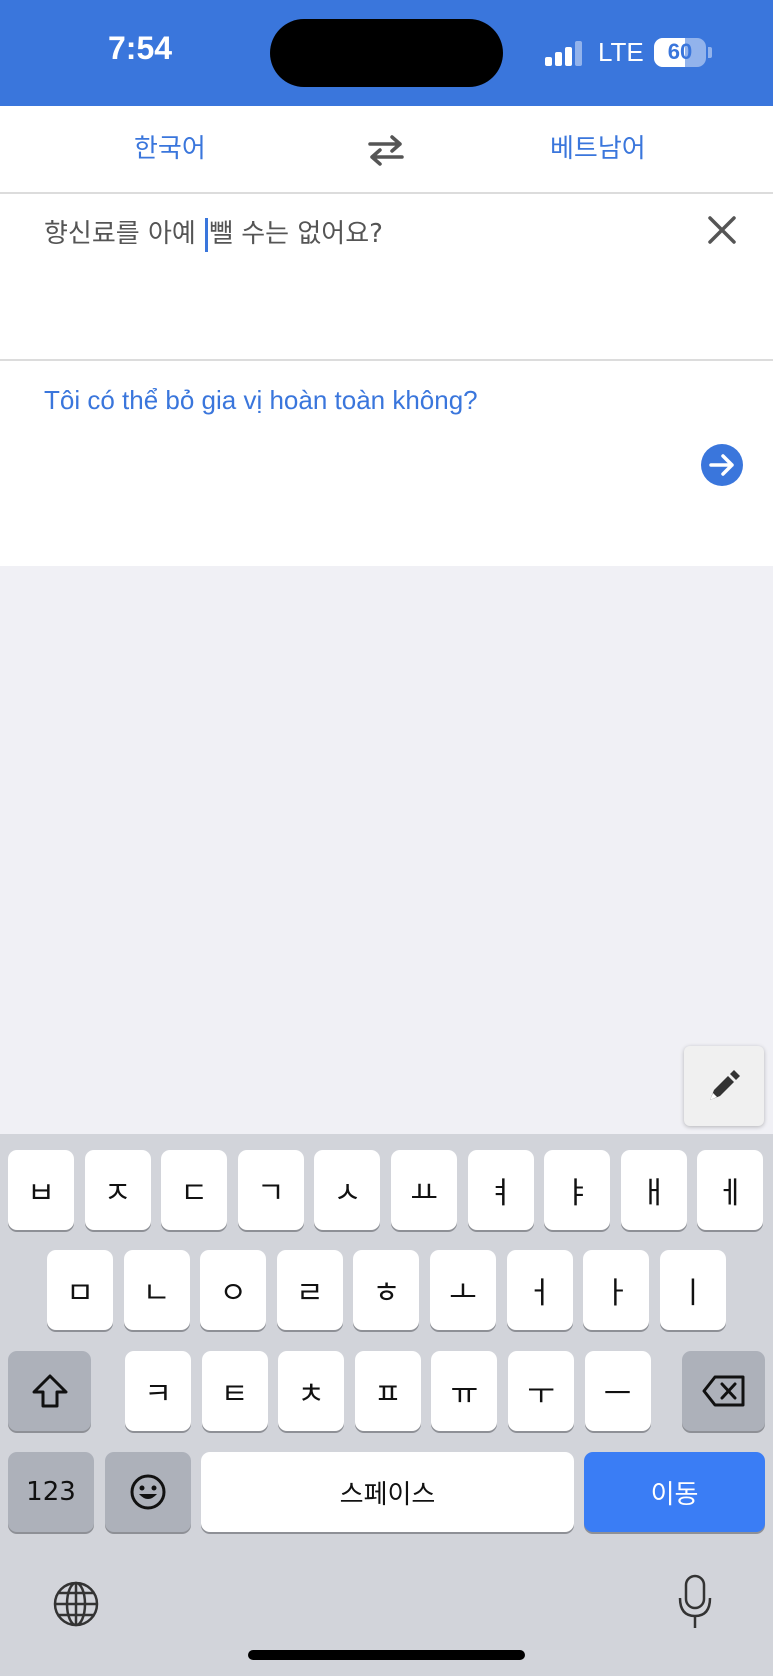  Describe the element at coordinates (309, 1290) in the screenshot. I see `key-row2-3: ㄹ` at that location.